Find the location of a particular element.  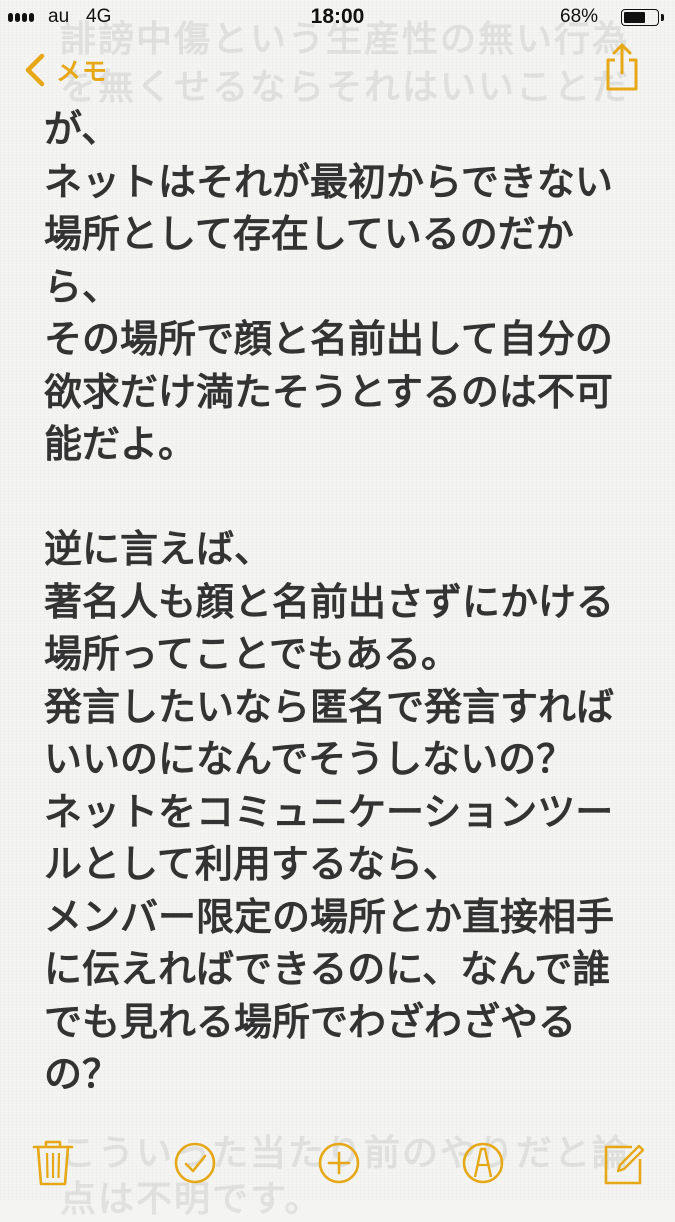

note-line: が、 is located at coordinates (82, 129).